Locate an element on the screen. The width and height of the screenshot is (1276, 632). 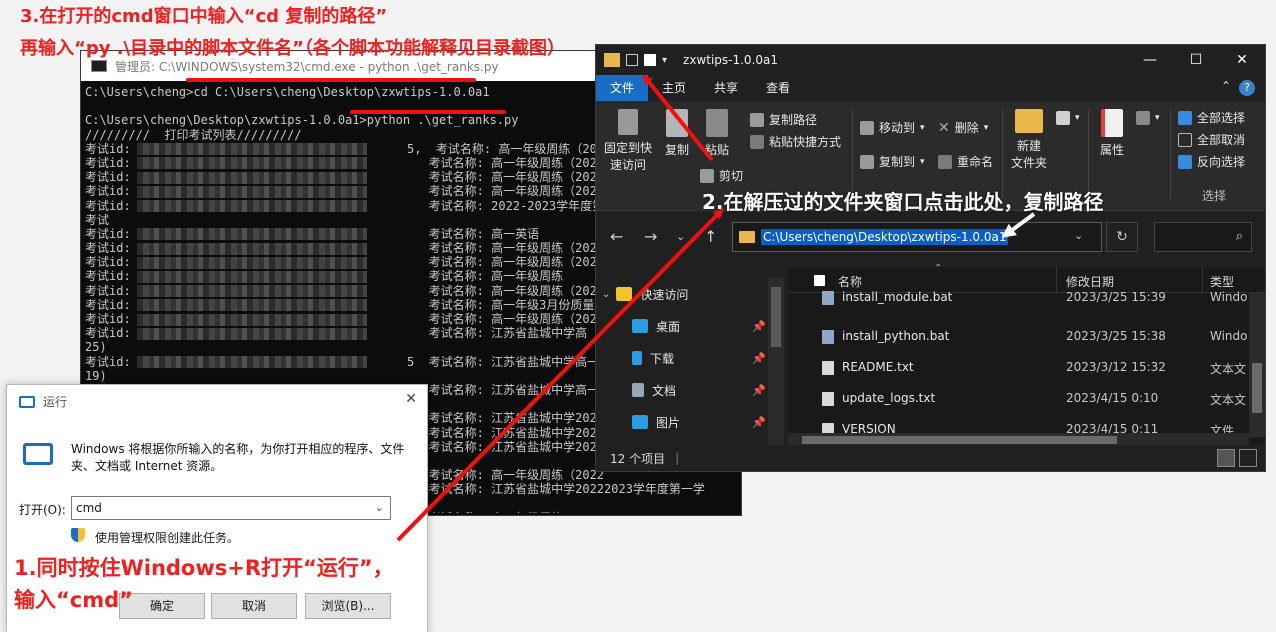
minimize-button: — is located at coordinates (1150, 60).